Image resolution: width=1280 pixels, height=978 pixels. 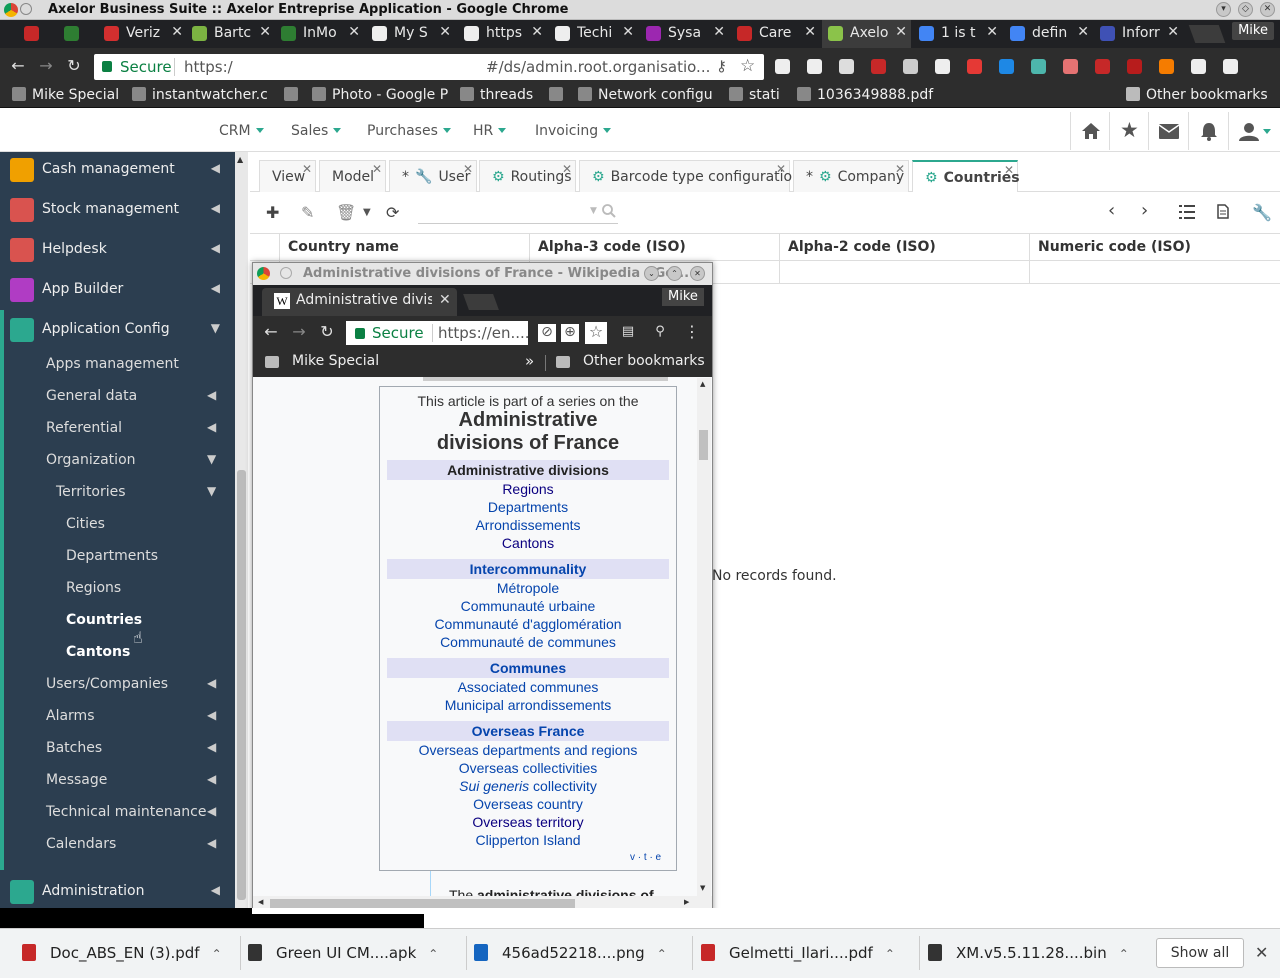 I want to click on sidebar-subitem: Apps management, so click(x=131, y=366).